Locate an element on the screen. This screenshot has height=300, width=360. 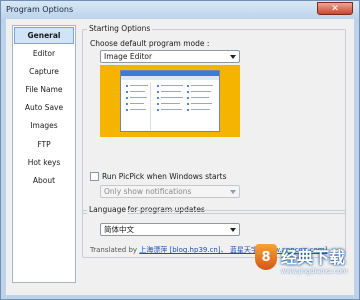
watermark-badge-glyph: 8 is located at coordinates (266, 257).